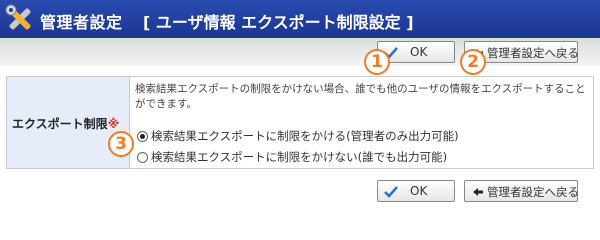 This screenshot has height=240, width=600. What do you see at coordinates (18, 17) in the screenshot?
I see `tools-icon` at bounding box center [18, 17].